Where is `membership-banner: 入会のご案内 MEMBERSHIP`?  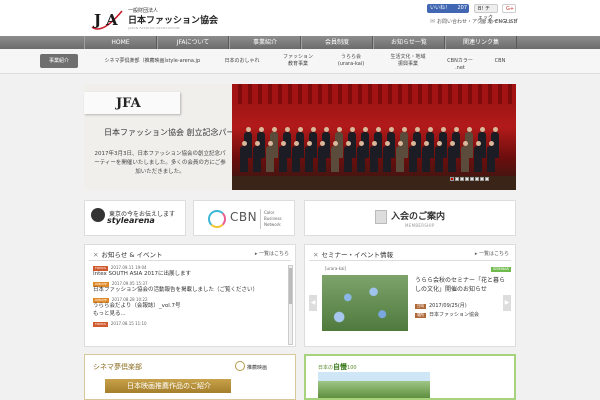
membership-banner: 入会のご案内 MEMBERSHIP is located at coordinates (410, 218).